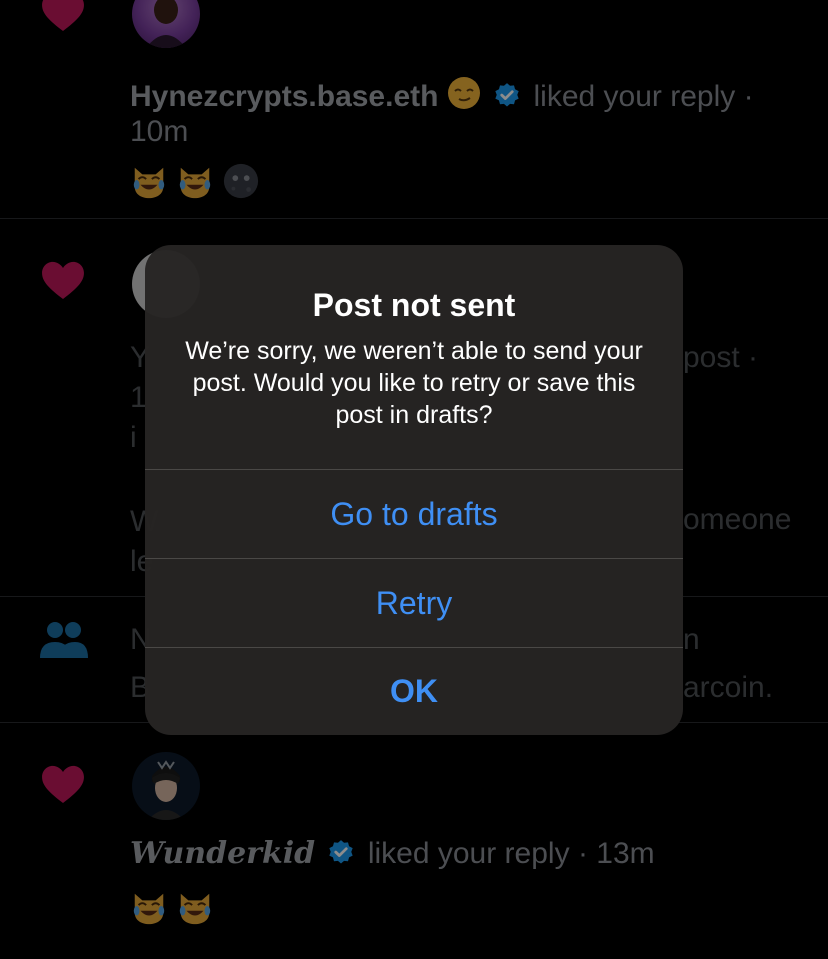 The image size is (828, 959). I want to click on go-to-drafts-button: Go to drafts, so click(414, 514).